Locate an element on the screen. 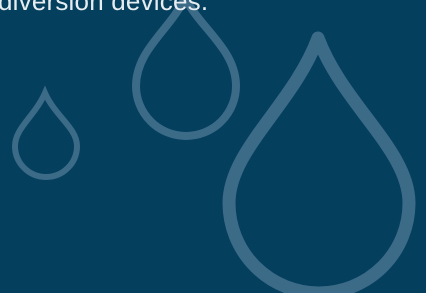 The width and height of the screenshot is (426, 293). medium-water-drop-icon is located at coordinates (186, 70).